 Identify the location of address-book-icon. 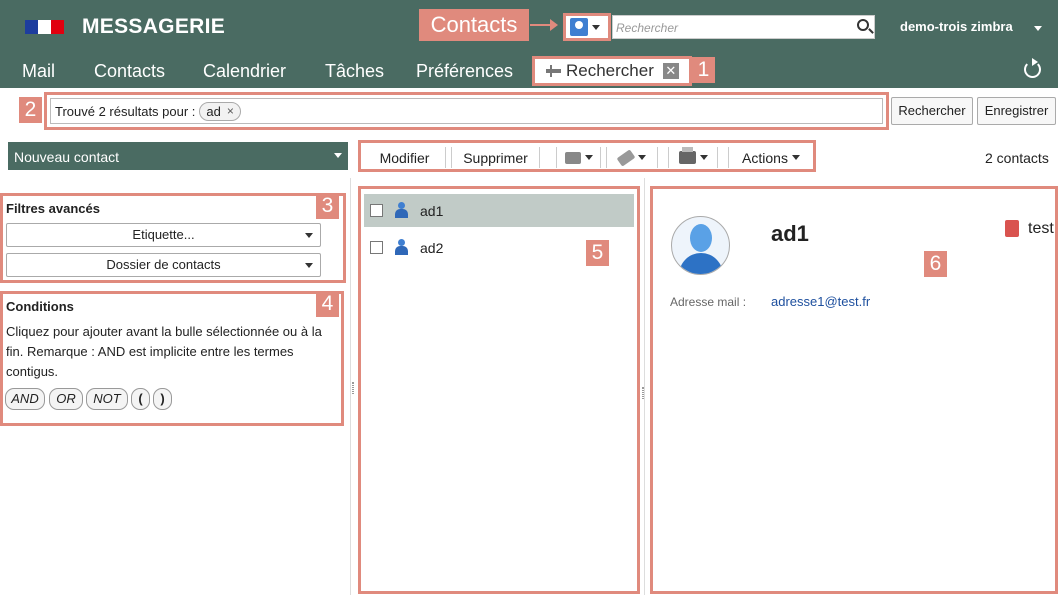
(1012, 228).